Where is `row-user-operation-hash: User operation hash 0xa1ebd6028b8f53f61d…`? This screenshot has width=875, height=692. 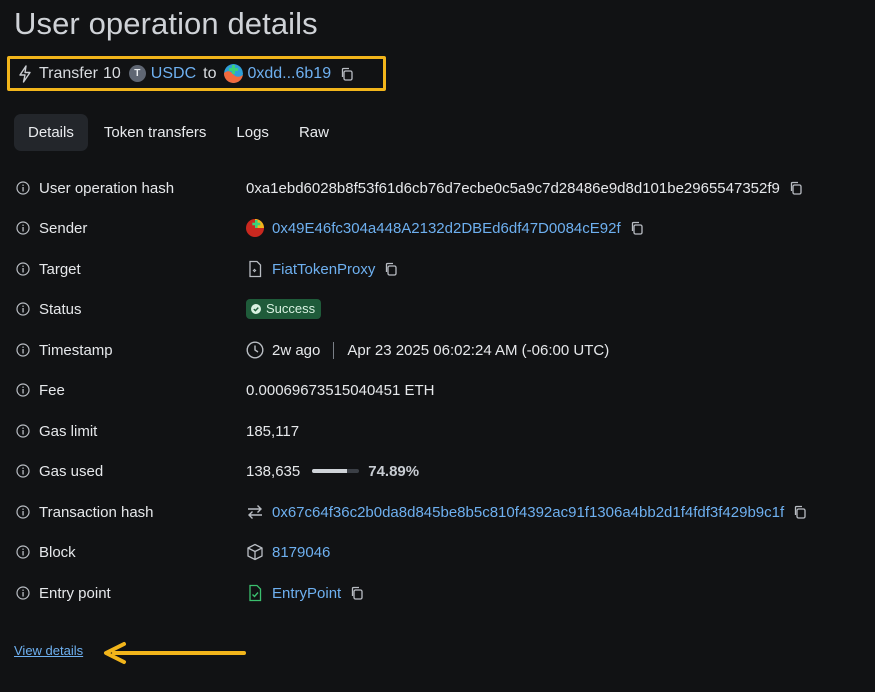
row-user-operation-hash: User operation hash 0xa1ebd6028b8f53f61d… is located at coordinates (437, 188).